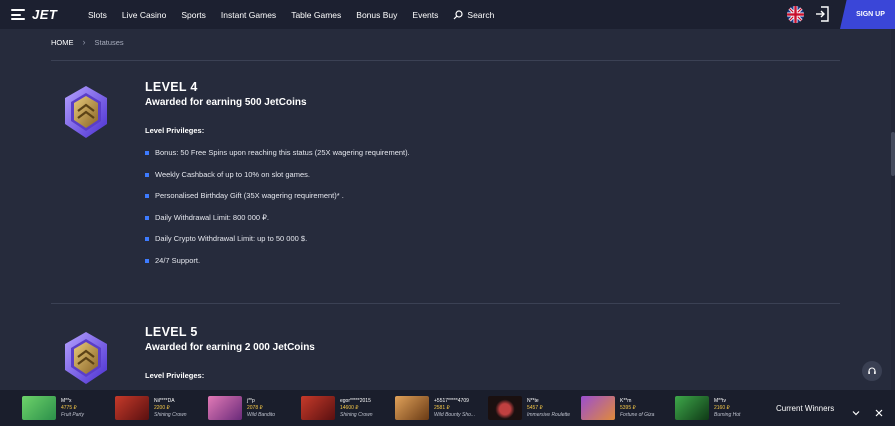 This screenshot has width=895, height=426. What do you see at coordinates (893, 209) in the screenshot?
I see `page-scrollbar` at bounding box center [893, 209].